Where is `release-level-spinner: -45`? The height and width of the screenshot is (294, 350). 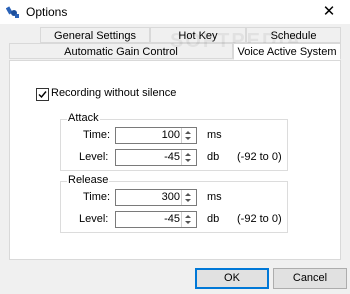
release-level-spinner: -45 is located at coordinates (156, 219).